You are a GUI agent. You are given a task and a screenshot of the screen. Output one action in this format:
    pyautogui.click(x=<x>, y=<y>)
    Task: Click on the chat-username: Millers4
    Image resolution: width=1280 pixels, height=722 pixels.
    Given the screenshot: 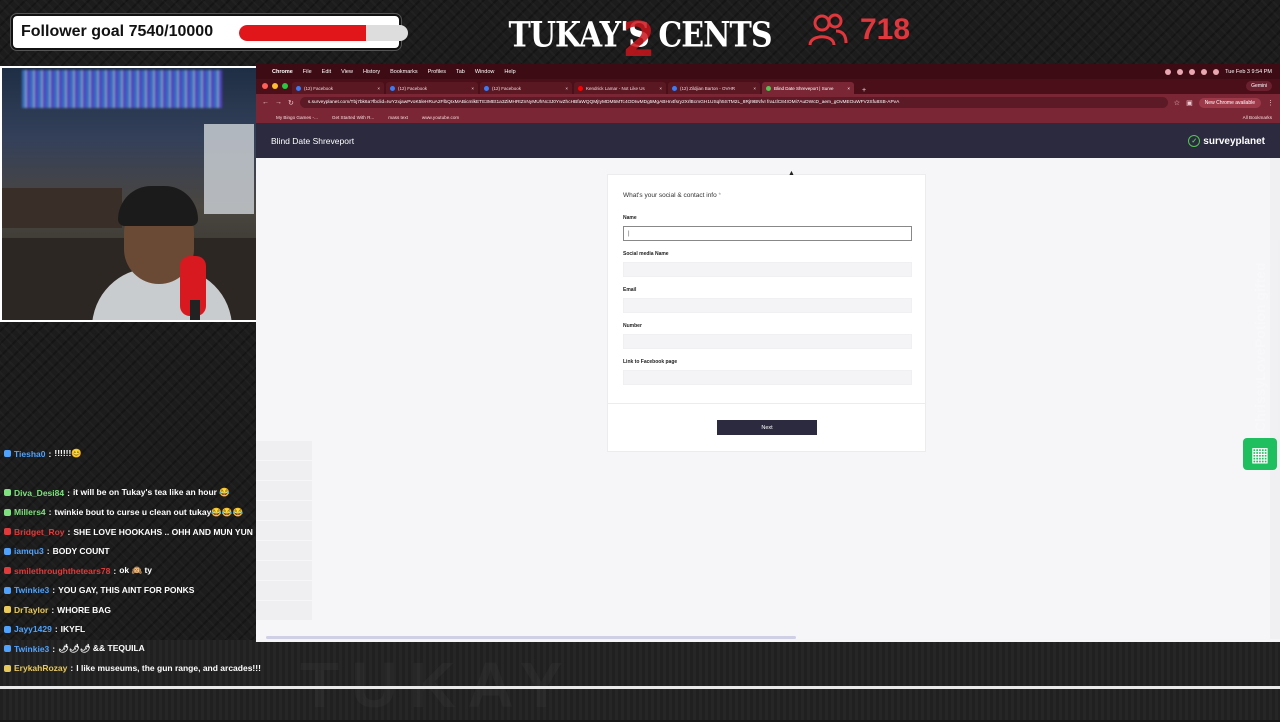 What is the action you would take?
    pyautogui.click(x=30, y=512)
    